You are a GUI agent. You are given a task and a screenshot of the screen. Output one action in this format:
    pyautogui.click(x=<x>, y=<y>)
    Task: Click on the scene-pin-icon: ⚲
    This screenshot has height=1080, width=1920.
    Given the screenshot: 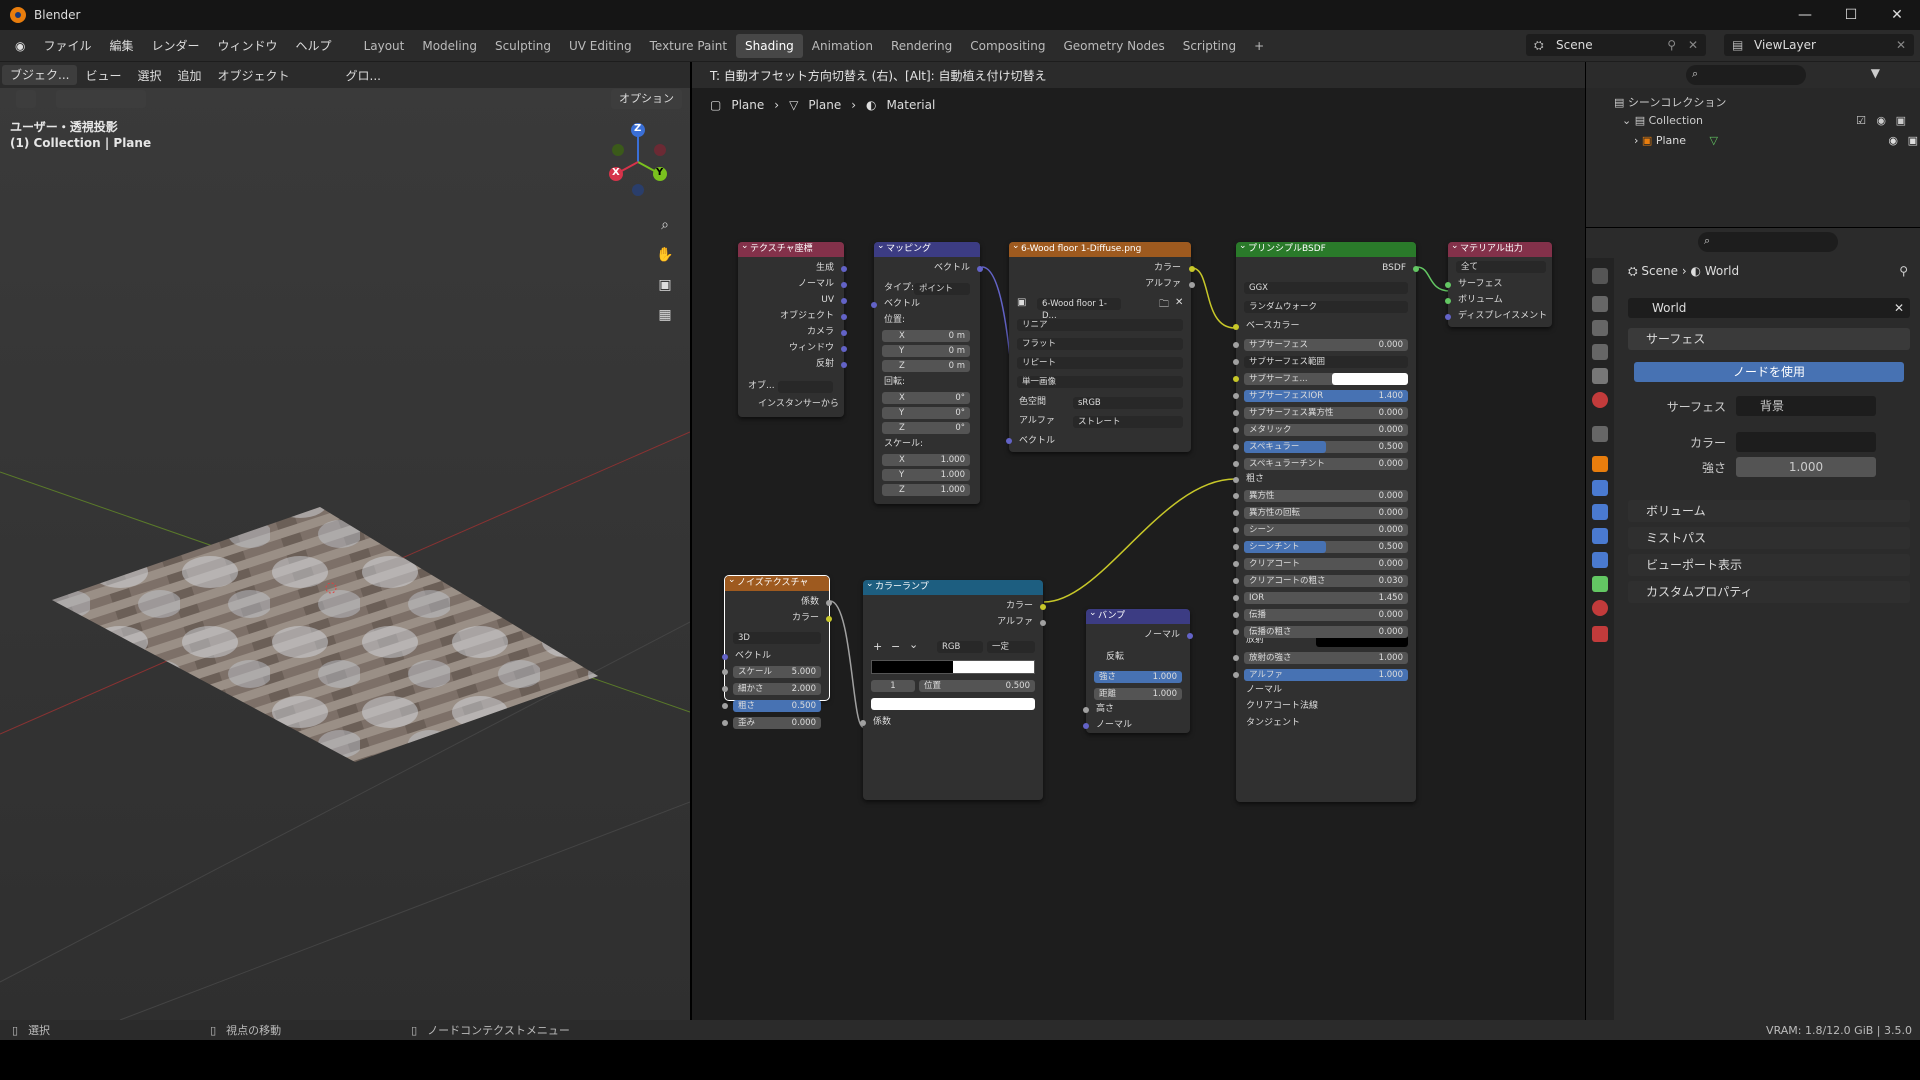 What is the action you would take?
    pyautogui.click(x=1671, y=45)
    